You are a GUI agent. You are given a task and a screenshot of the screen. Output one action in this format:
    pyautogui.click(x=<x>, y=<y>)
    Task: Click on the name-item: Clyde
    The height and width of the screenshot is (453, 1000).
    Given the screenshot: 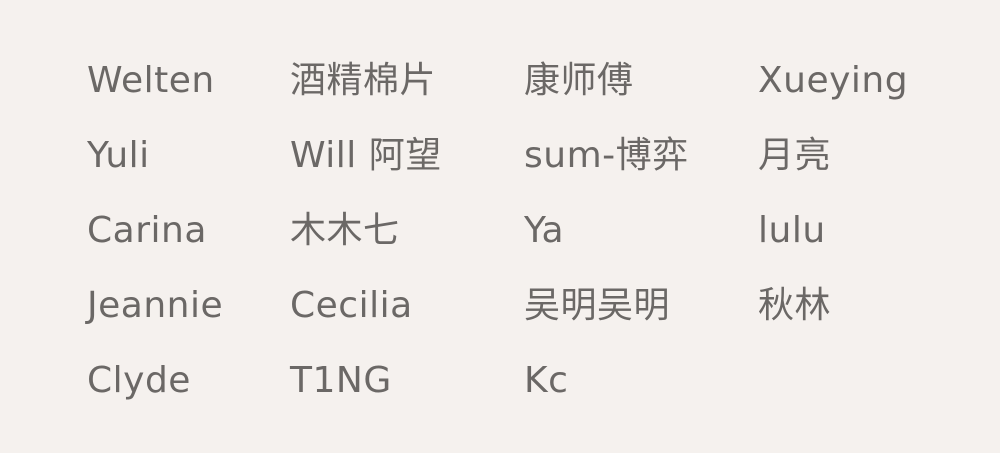 What is the action you would take?
    pyautogui.click(x=139, y=380)
    